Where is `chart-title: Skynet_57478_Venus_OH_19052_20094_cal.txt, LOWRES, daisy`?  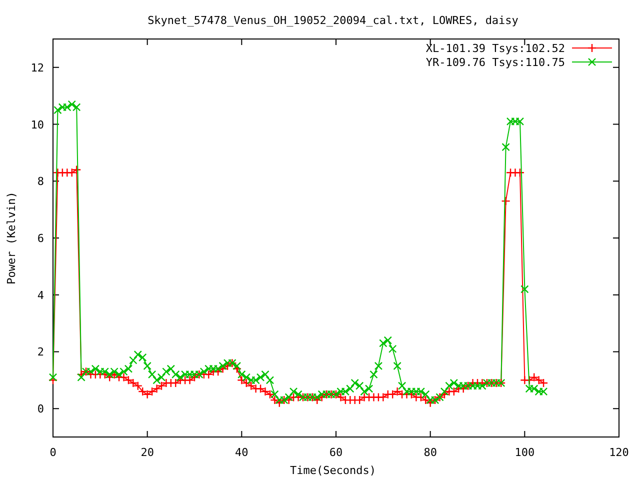
chart-title: Skynet_57478_Venus_OH_19052_20094_cal.txt, LOWRES, daisy is located at coordinates (333, 20).